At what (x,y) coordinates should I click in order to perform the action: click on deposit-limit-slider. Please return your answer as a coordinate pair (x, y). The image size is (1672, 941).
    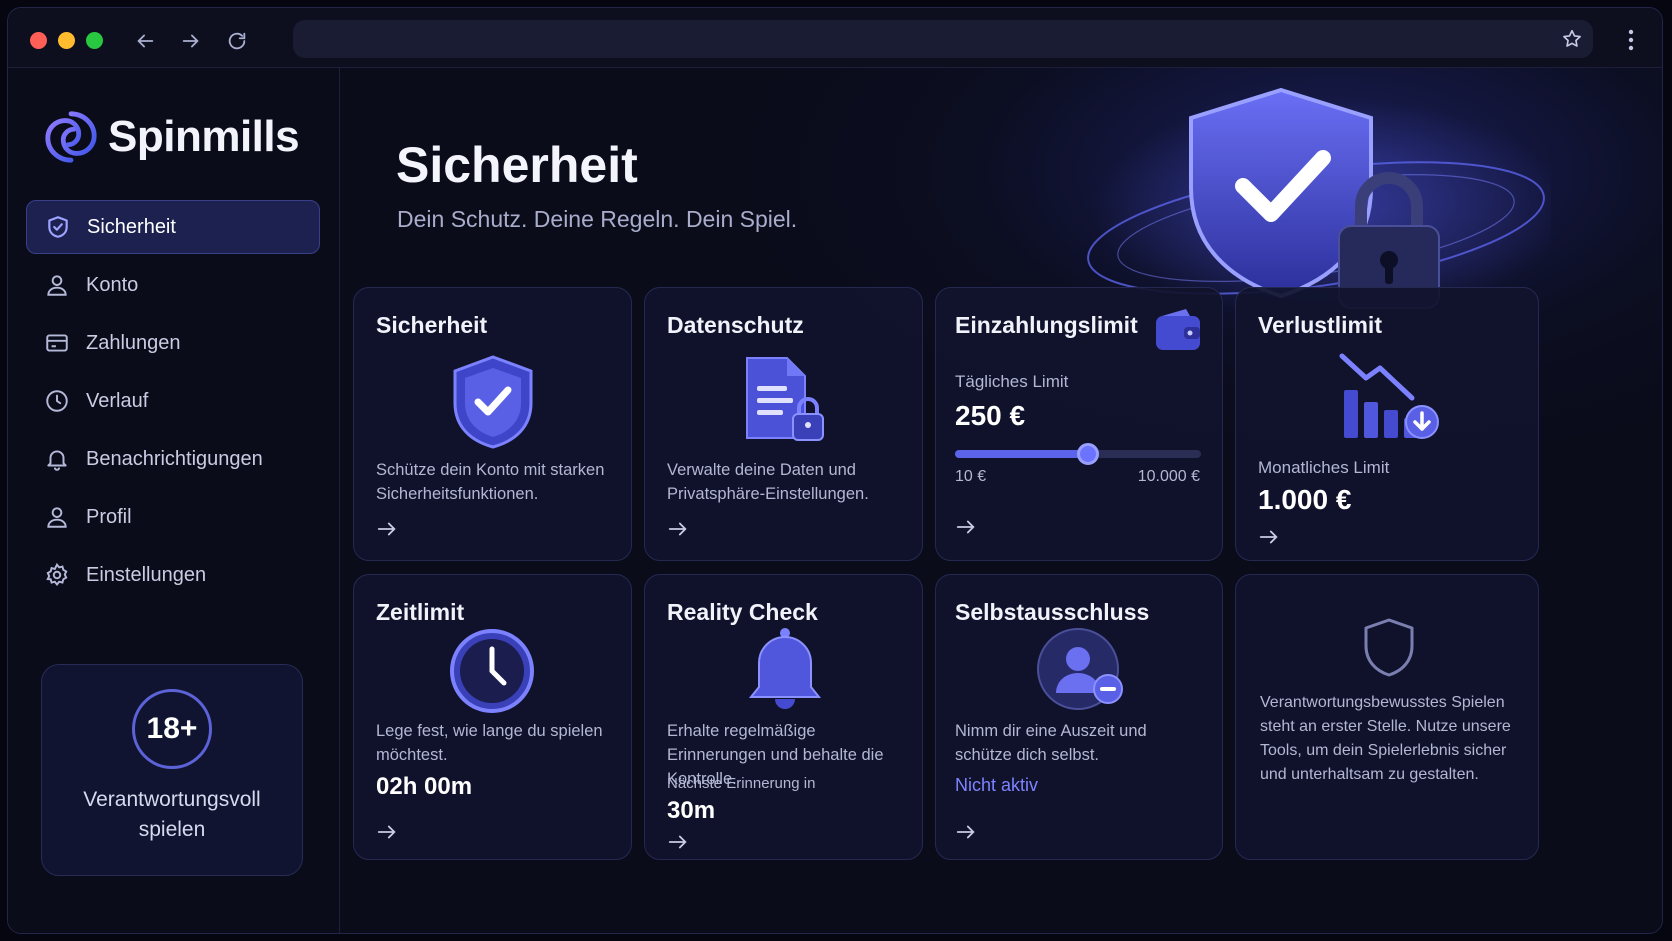
    Looking at the image, I should click on (1078, 454).